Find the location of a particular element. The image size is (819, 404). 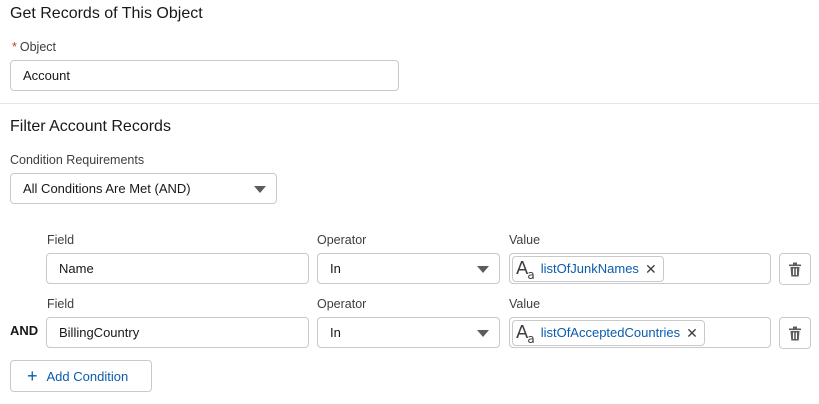

condition-requirements-select: All Conditions Are Met (AND) is located at coordinates (143, 188).